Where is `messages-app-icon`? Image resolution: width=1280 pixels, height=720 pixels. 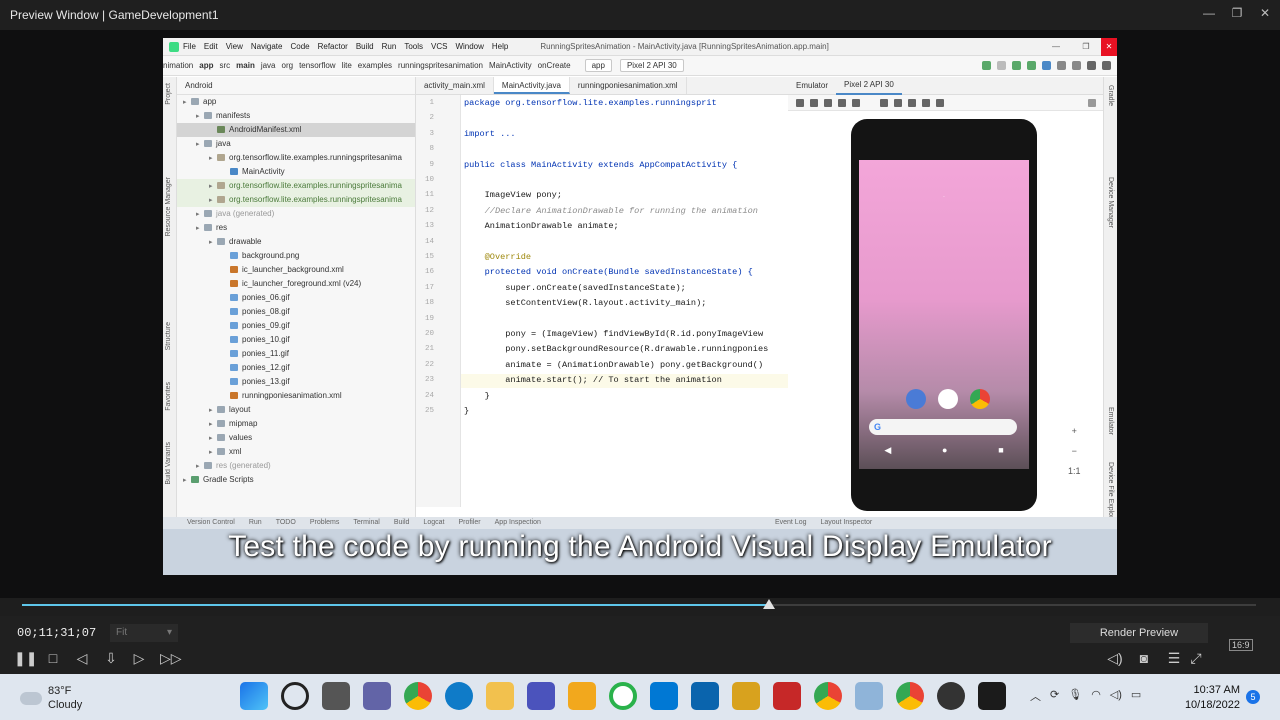
messages-app-icon is located at coordinates (916, 399).